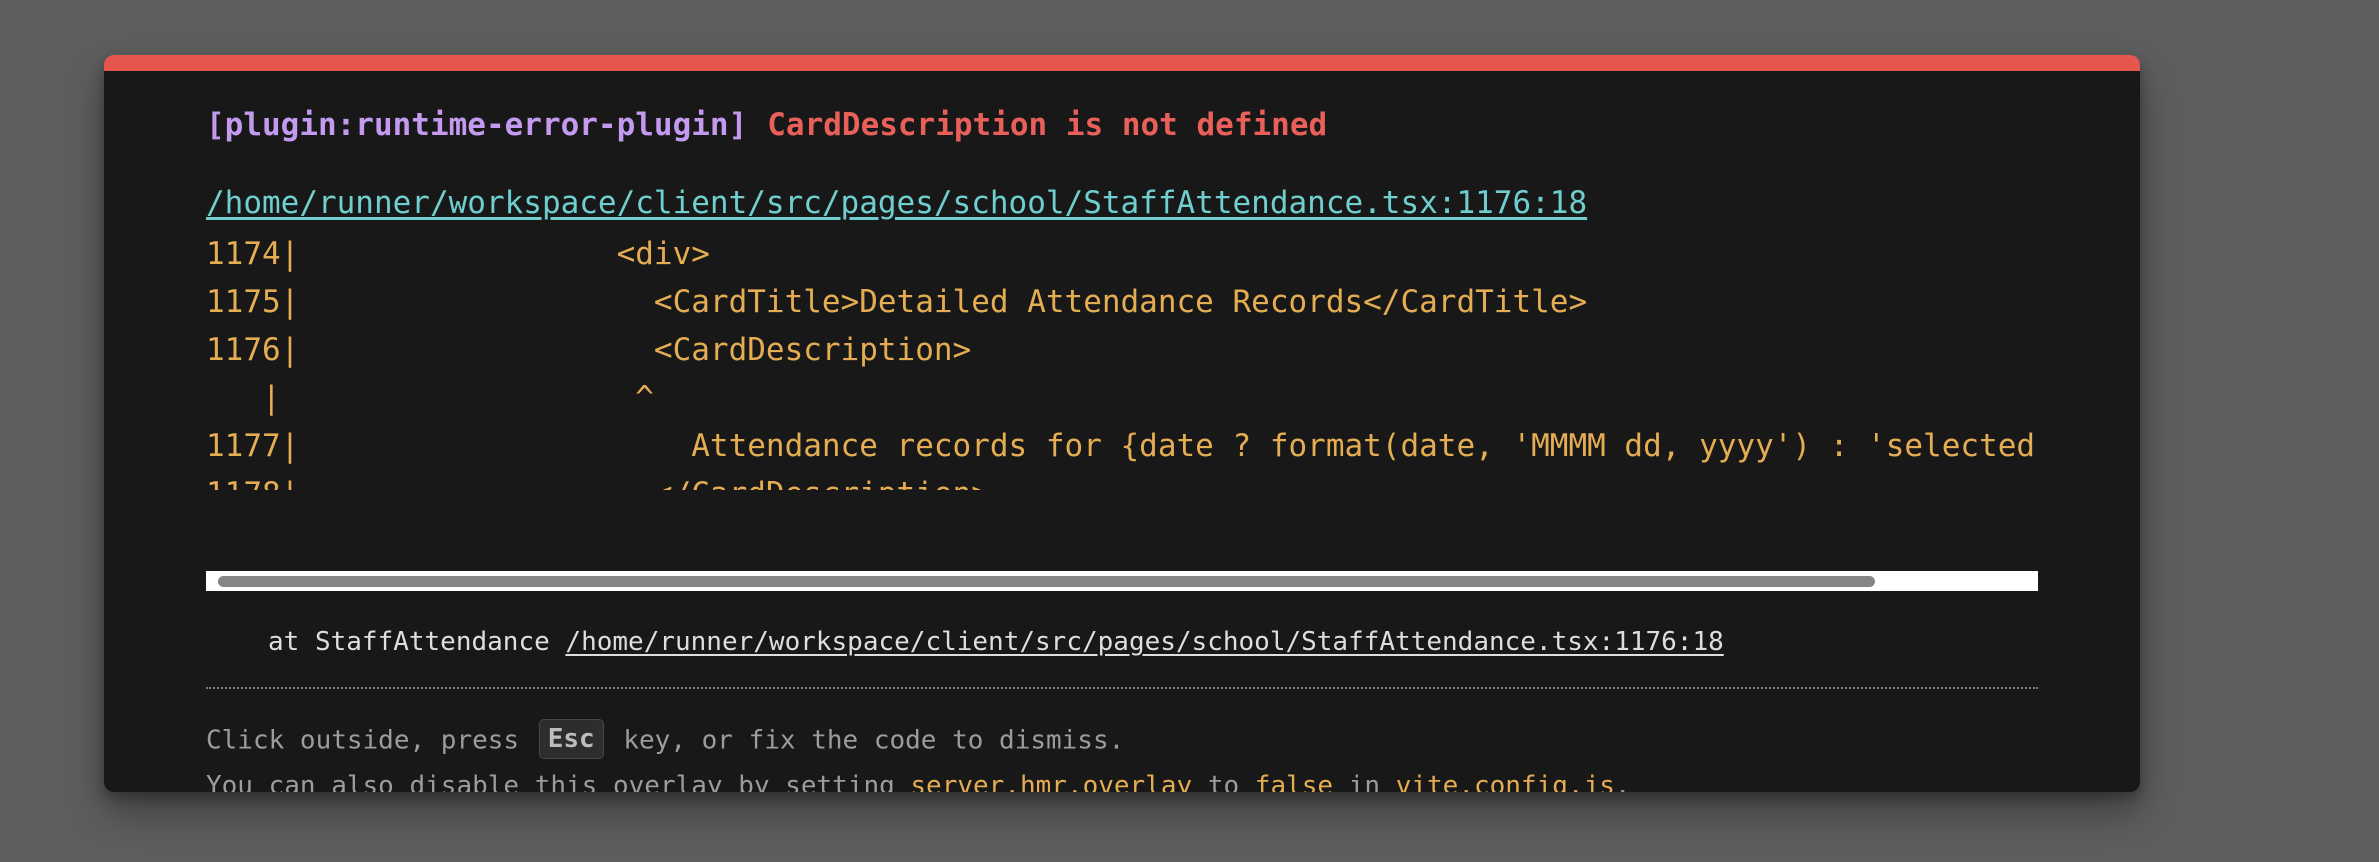 This screenshot has height=862, width=2379. I want to click on divider, so click(1122, 688).